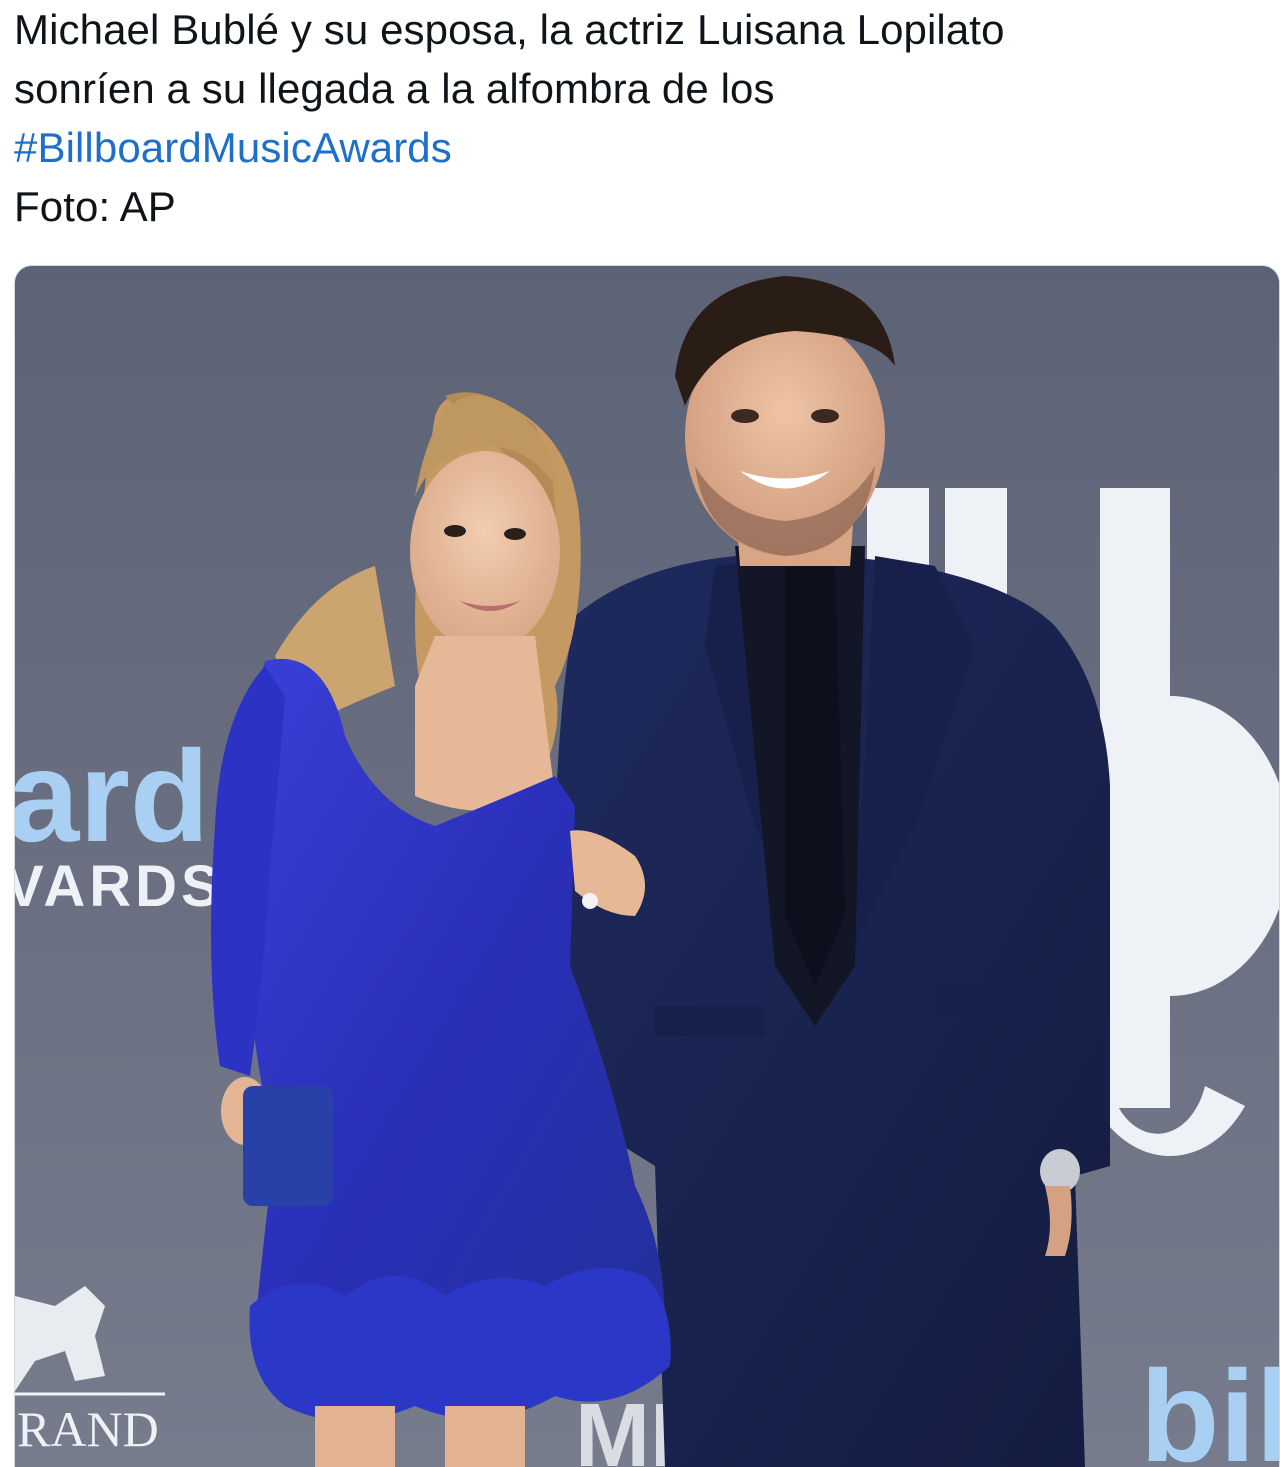 This screenshot has width=1280, height=1467. Describe the element at coordinates (1210, 1405) in the screenshot. I see `backdrop-logo-bottom-right: bil` at that location.